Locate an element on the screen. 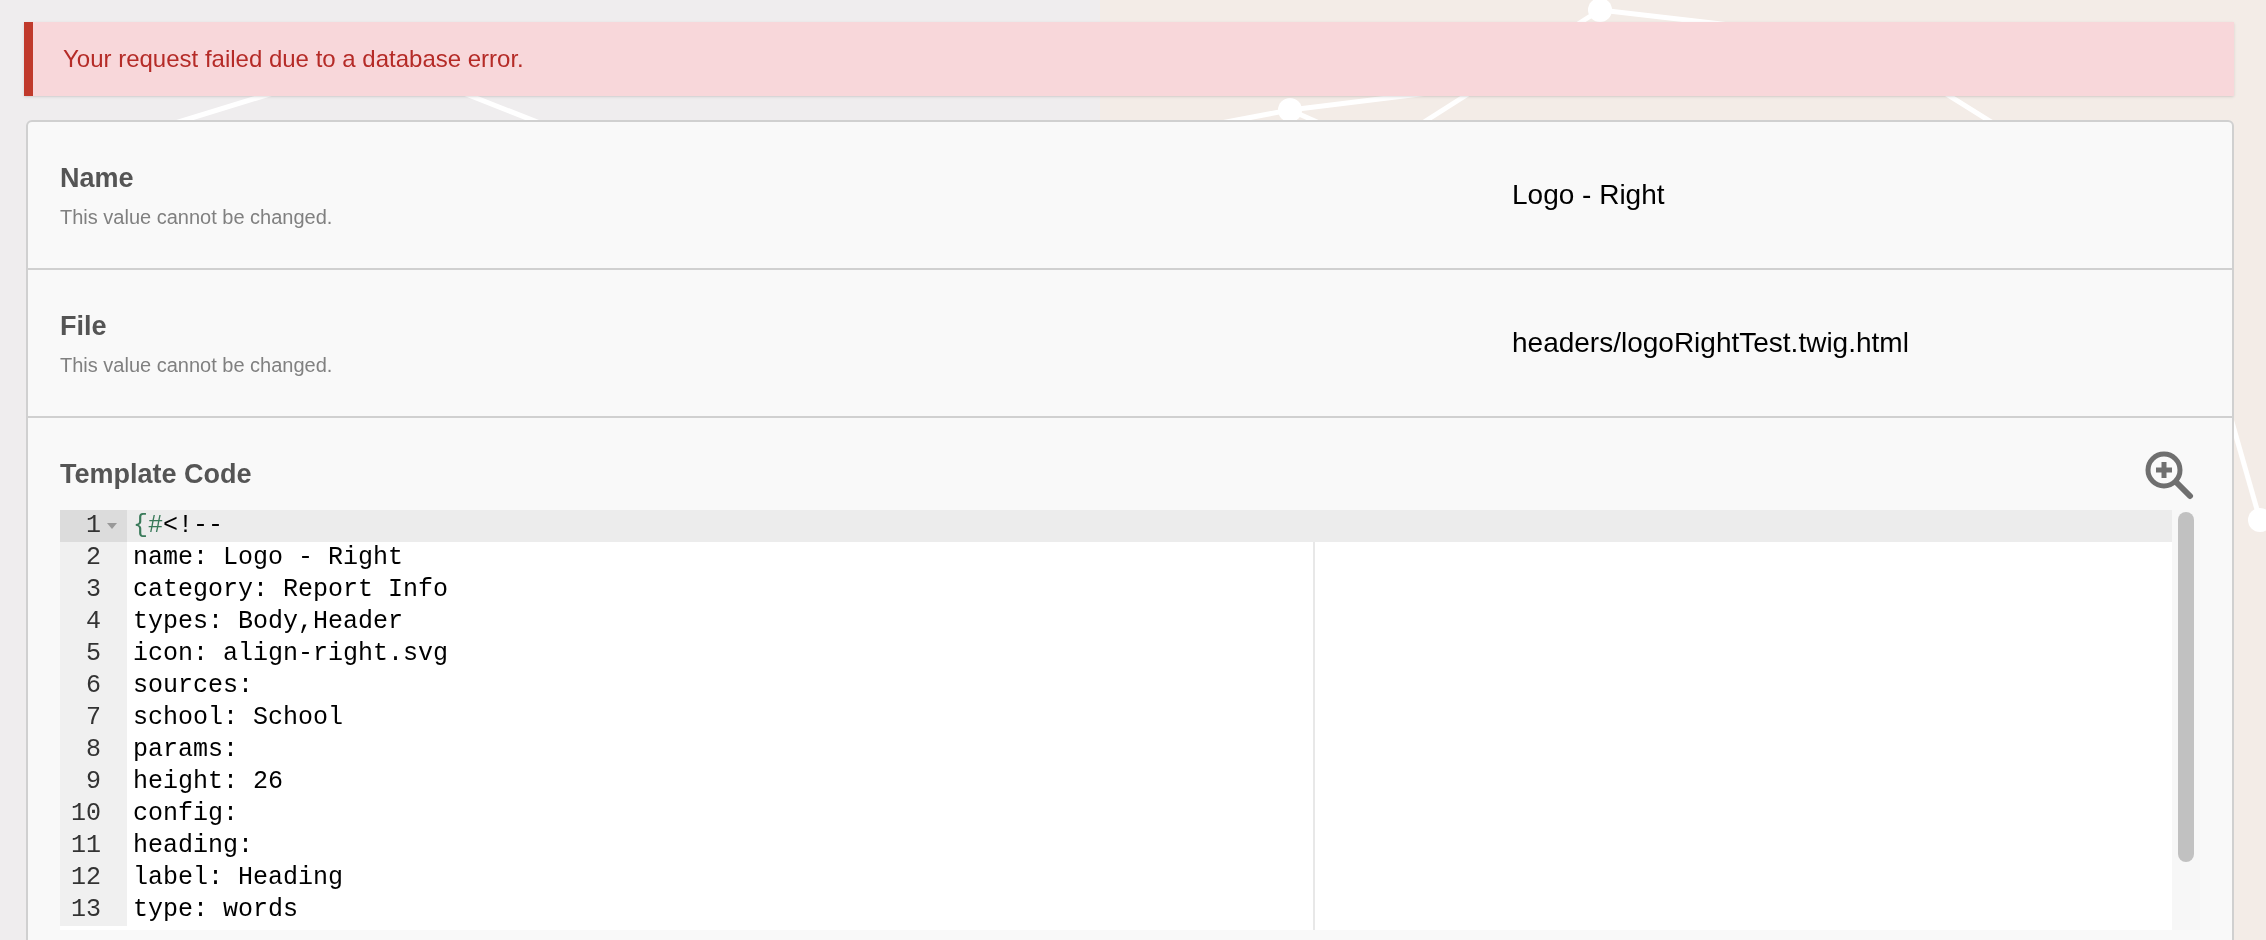  fold-caret-icon is located at coordinates (112, 526).